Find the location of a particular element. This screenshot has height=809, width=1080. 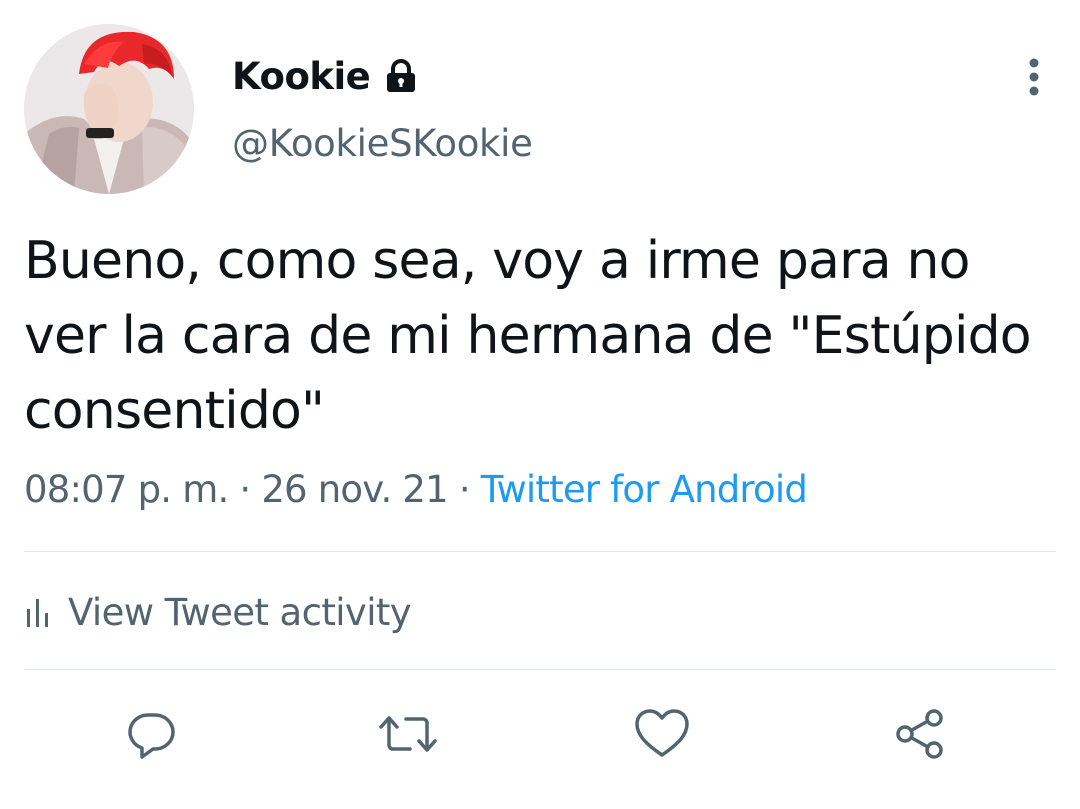

avatar-photo is located at coordinates (109, 109).